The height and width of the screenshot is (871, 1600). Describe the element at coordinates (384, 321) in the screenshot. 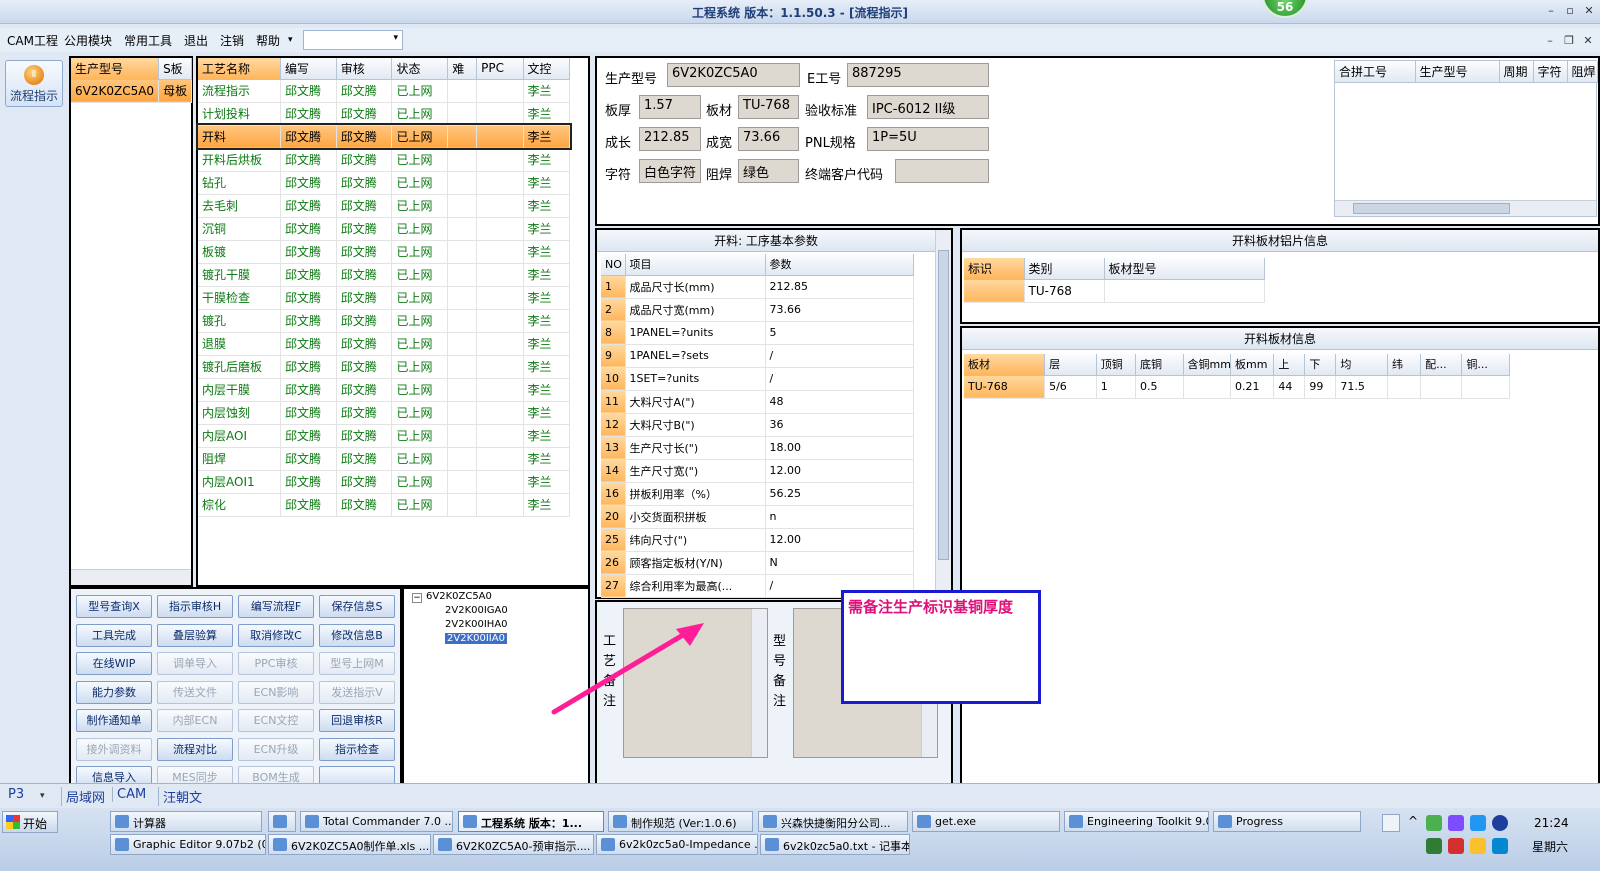

I see `table-row: 镀孔 邱文腾 邱文腾 已上网 李兰` at that location.